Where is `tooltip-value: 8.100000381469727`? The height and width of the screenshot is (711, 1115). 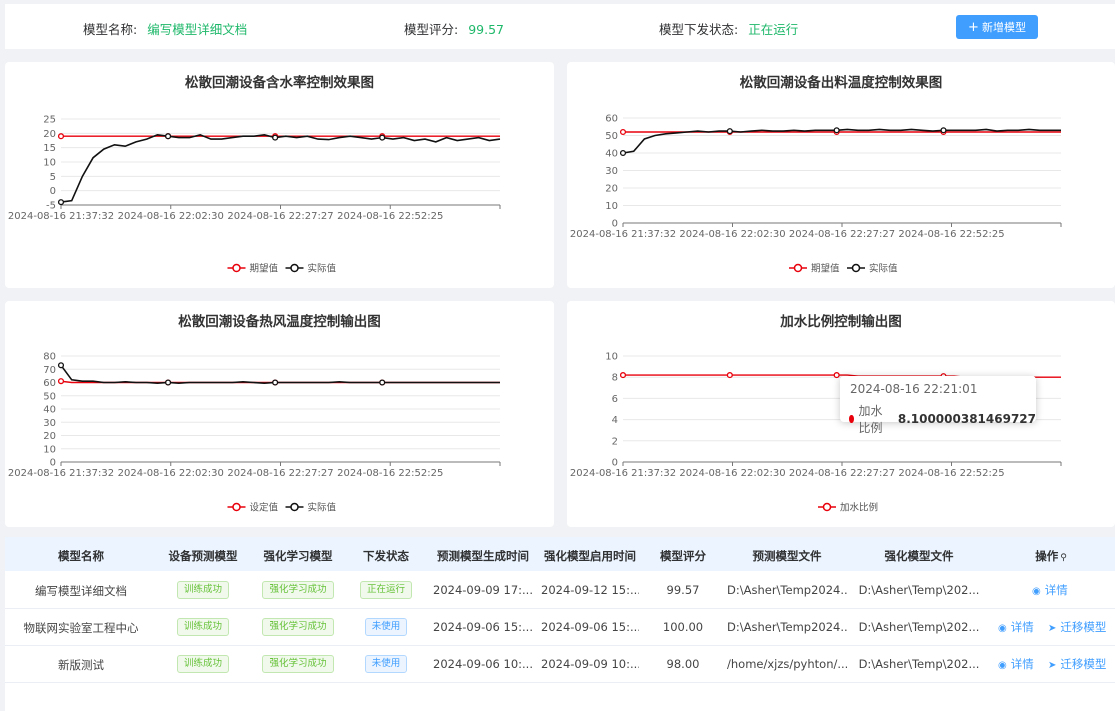
tooltip-value: 8.100000381469727 is located at coordinates (966, 419).